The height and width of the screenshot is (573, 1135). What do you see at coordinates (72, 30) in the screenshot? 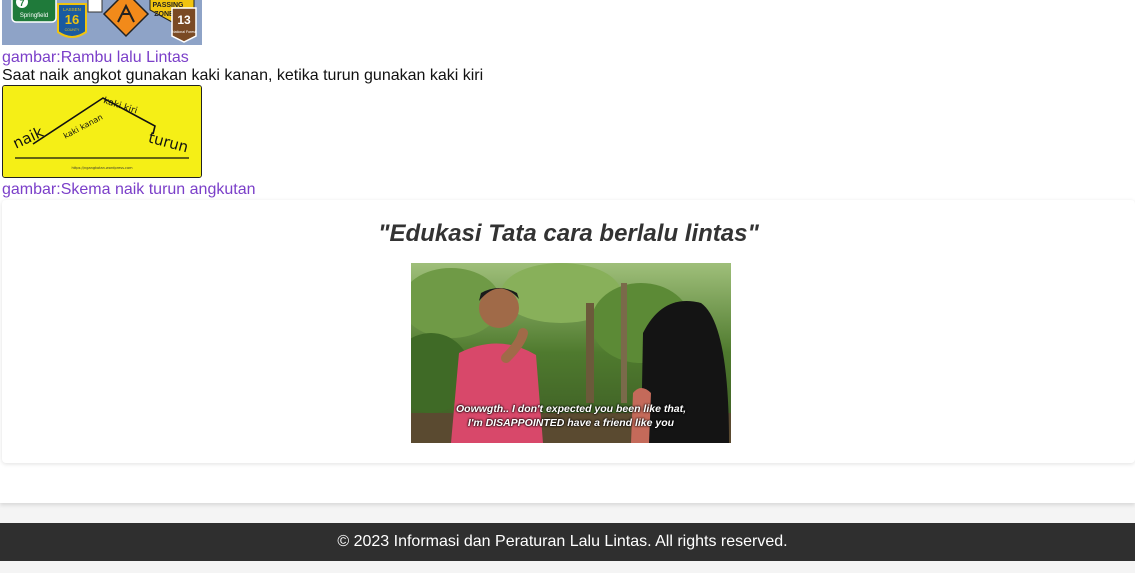
I see `svg-text: COUNTY` at bounding box center [72, 30].